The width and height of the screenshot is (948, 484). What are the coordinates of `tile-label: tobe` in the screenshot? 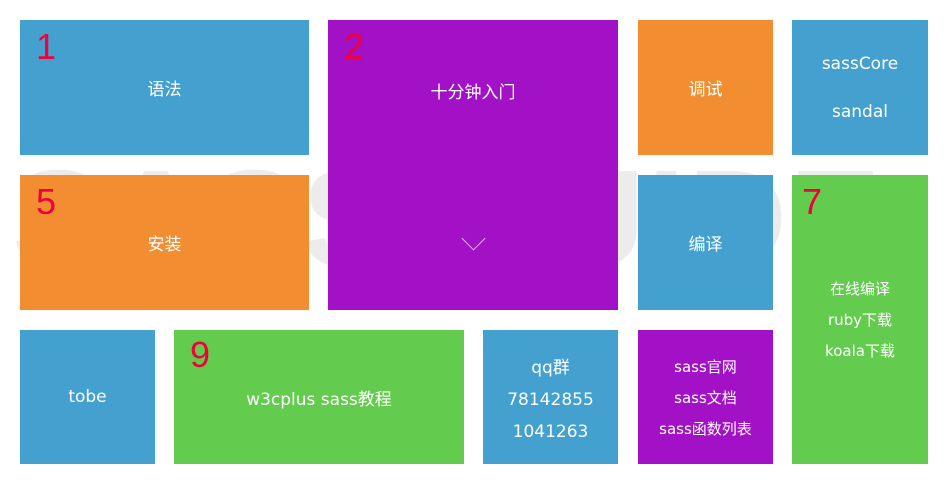 It's located at (87, 397).